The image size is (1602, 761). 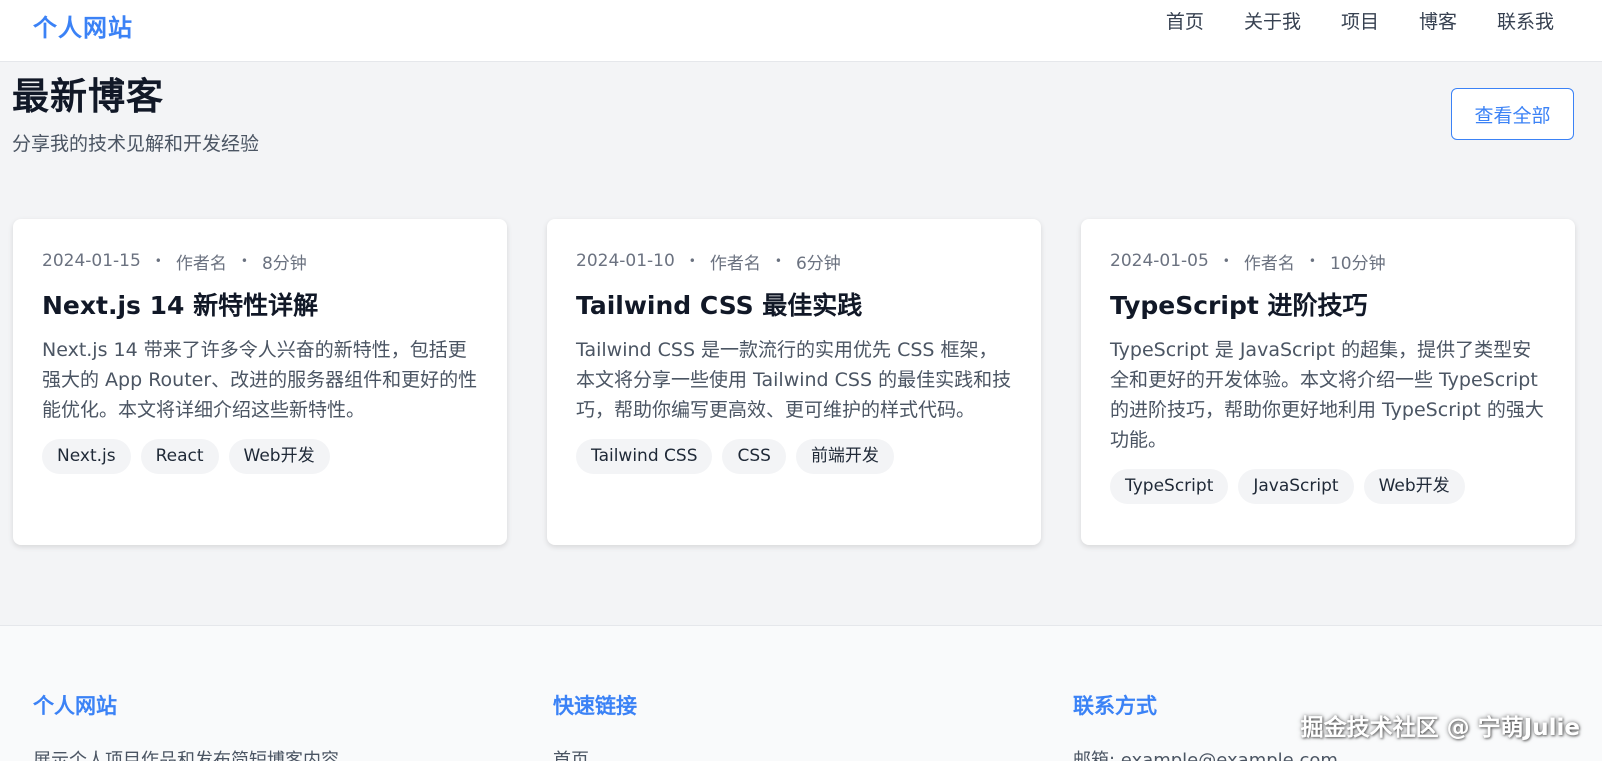 I want to click on post-tags: TypeScript JavaScript Web开发, so click(x=1328, y=486).